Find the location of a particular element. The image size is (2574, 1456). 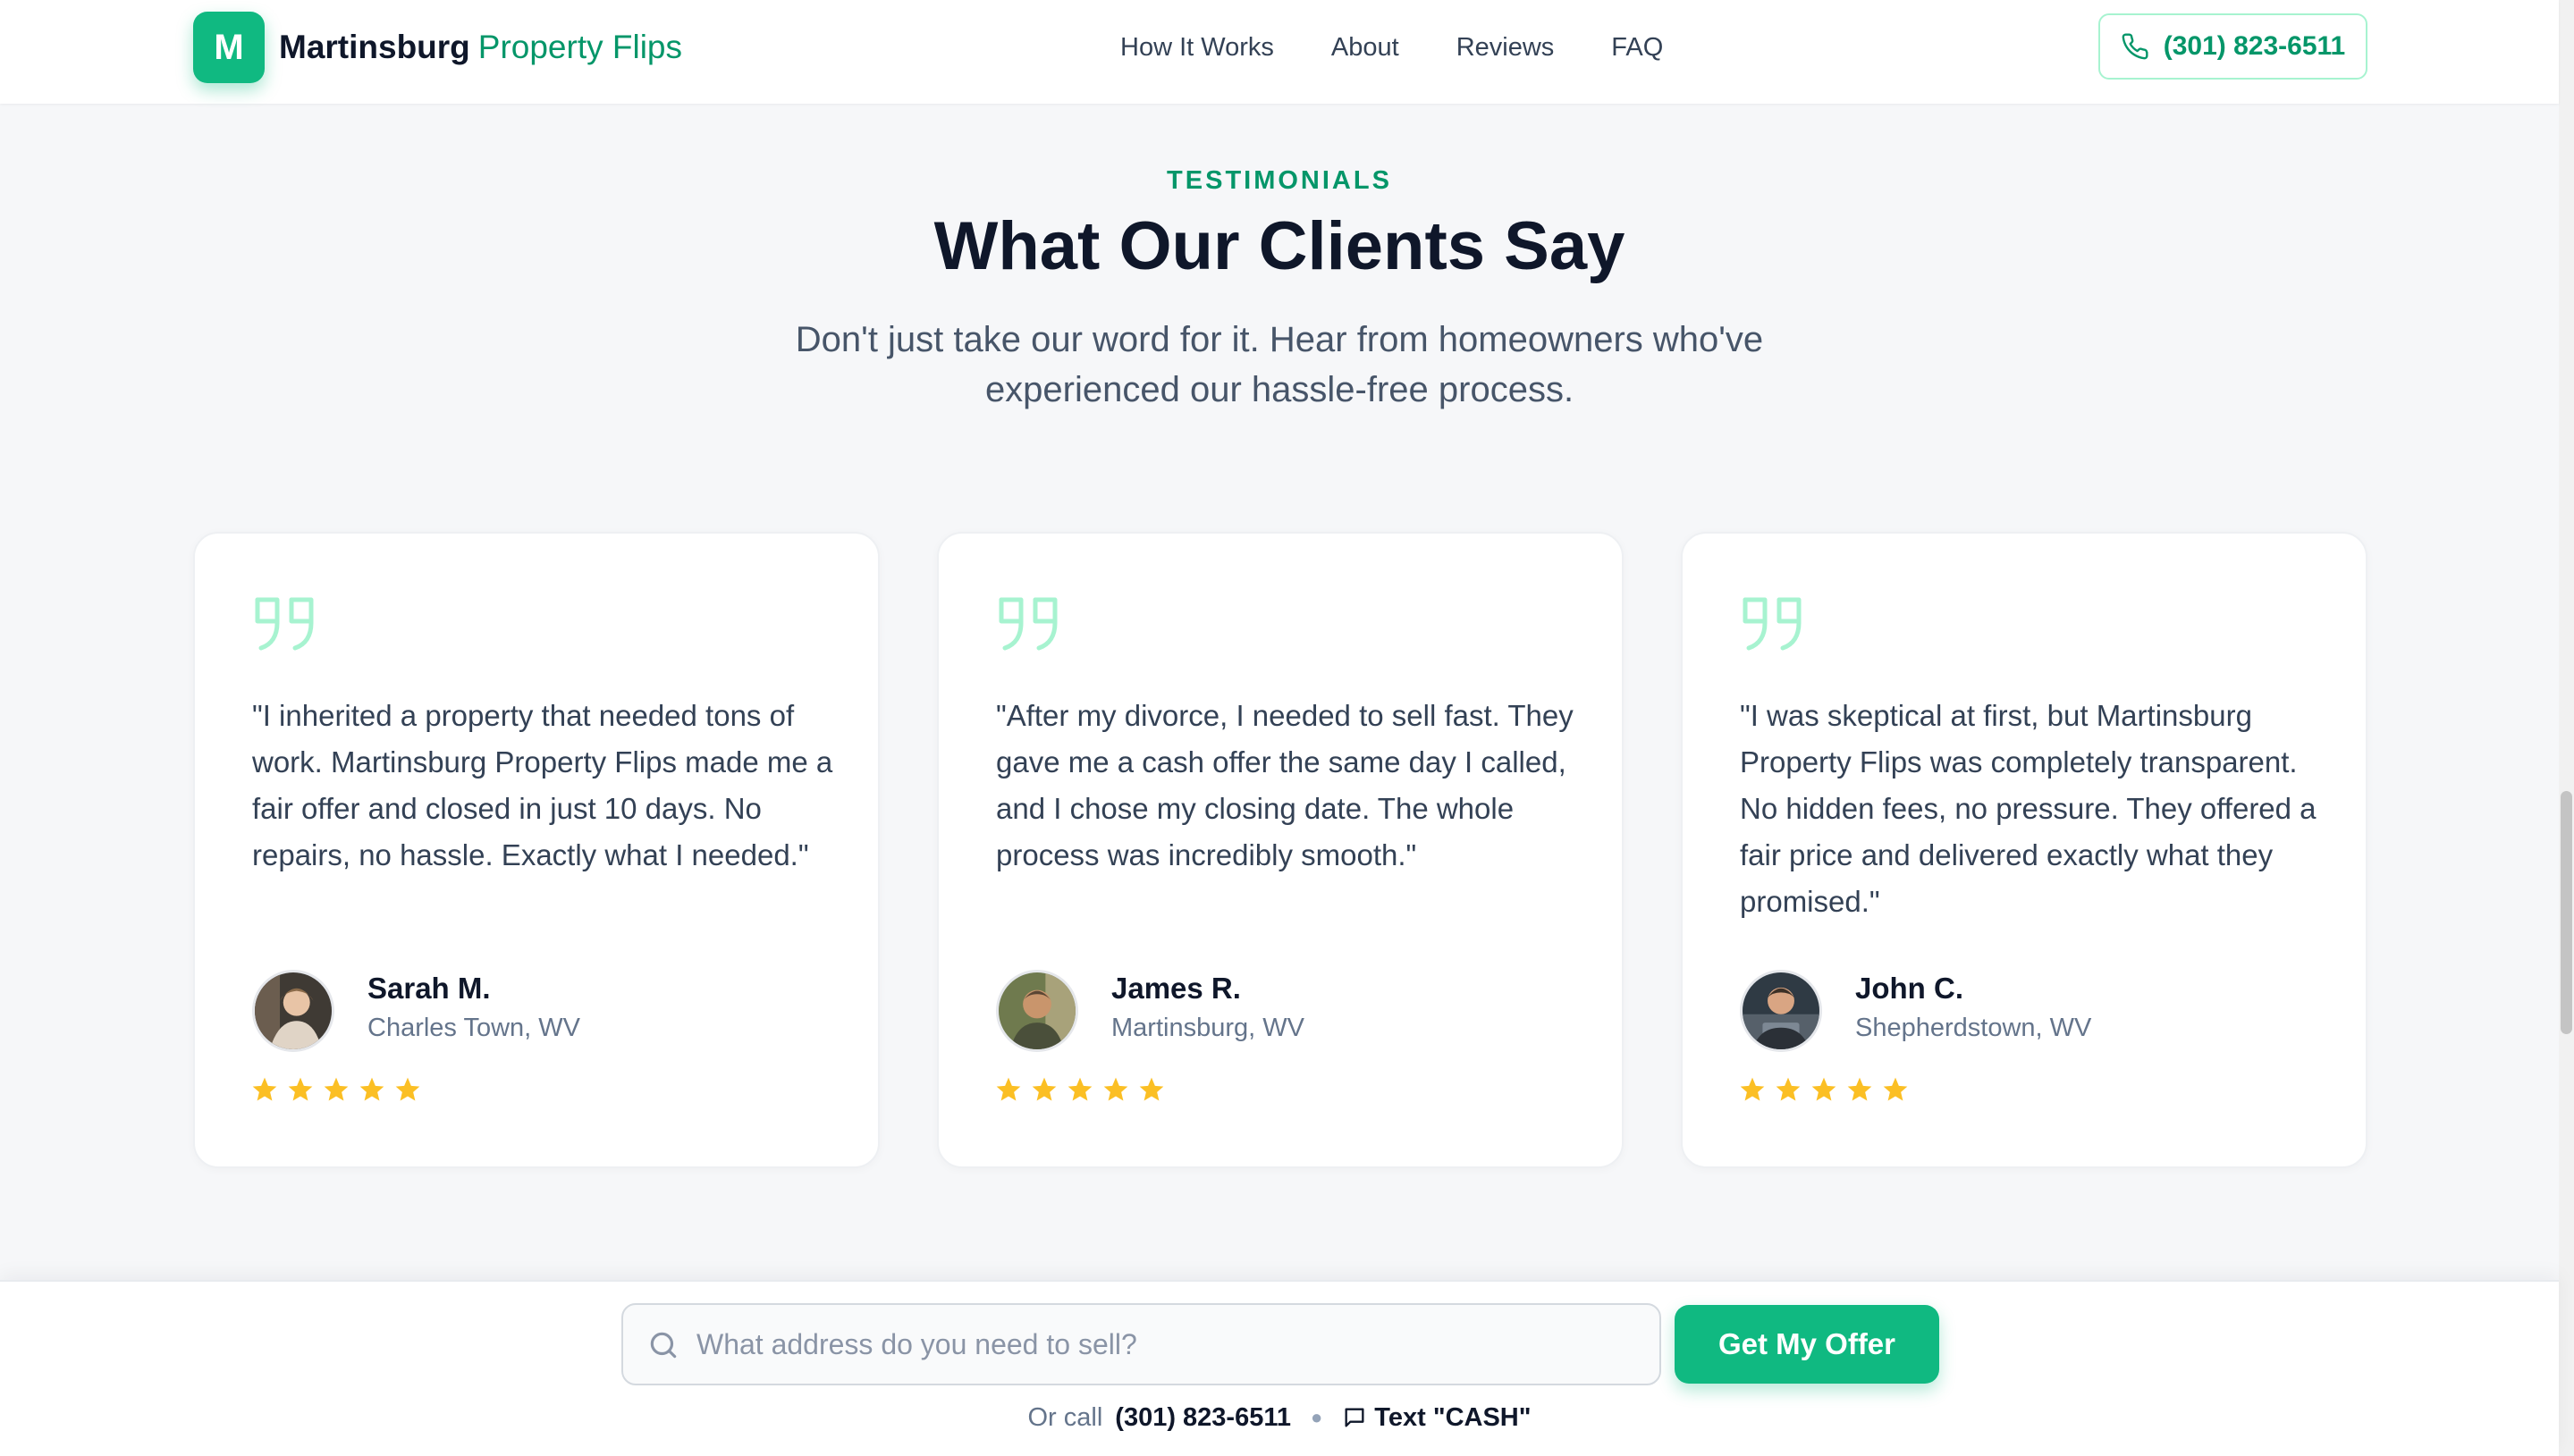

nav-about: About is located at coordinates (1365, 48).